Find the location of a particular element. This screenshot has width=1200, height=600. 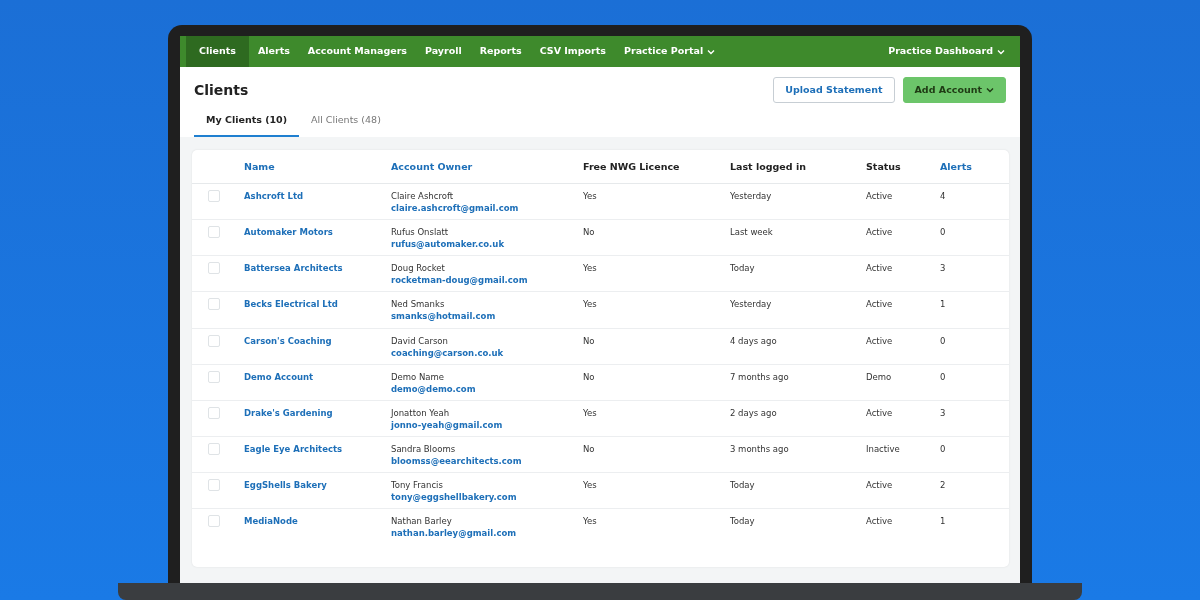

column-header: Last logged in is located at coordinates (798, 166).